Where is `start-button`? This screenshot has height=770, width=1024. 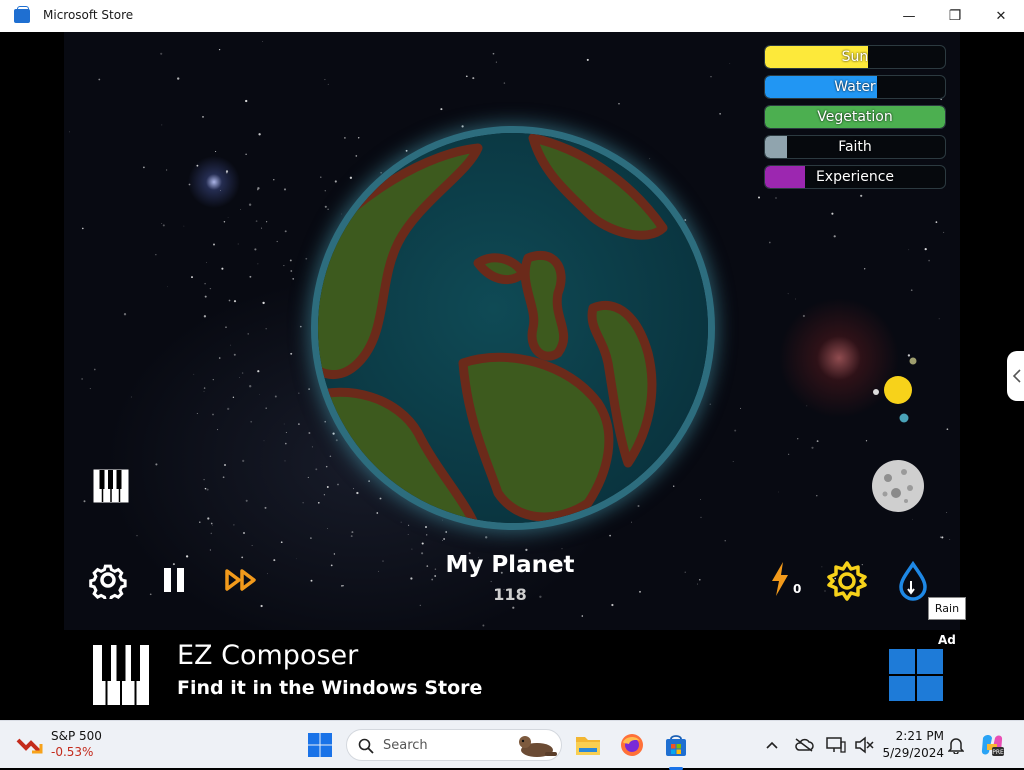
start-button is located at coordinates (320, 745).